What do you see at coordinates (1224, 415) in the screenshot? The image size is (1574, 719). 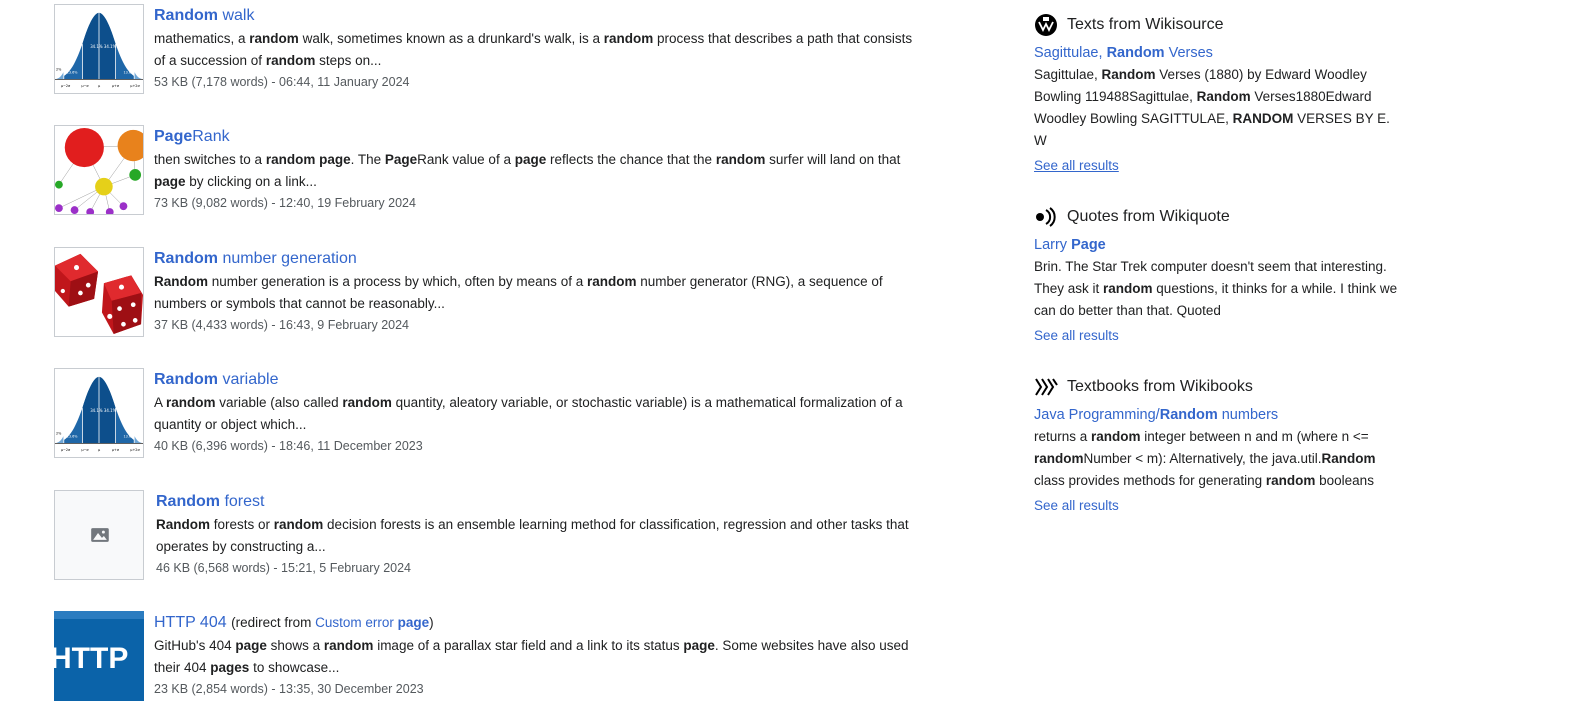 I see `sidebar-result-title-link: Java Programming/Random numbers` at bounding box center [1224, 415].